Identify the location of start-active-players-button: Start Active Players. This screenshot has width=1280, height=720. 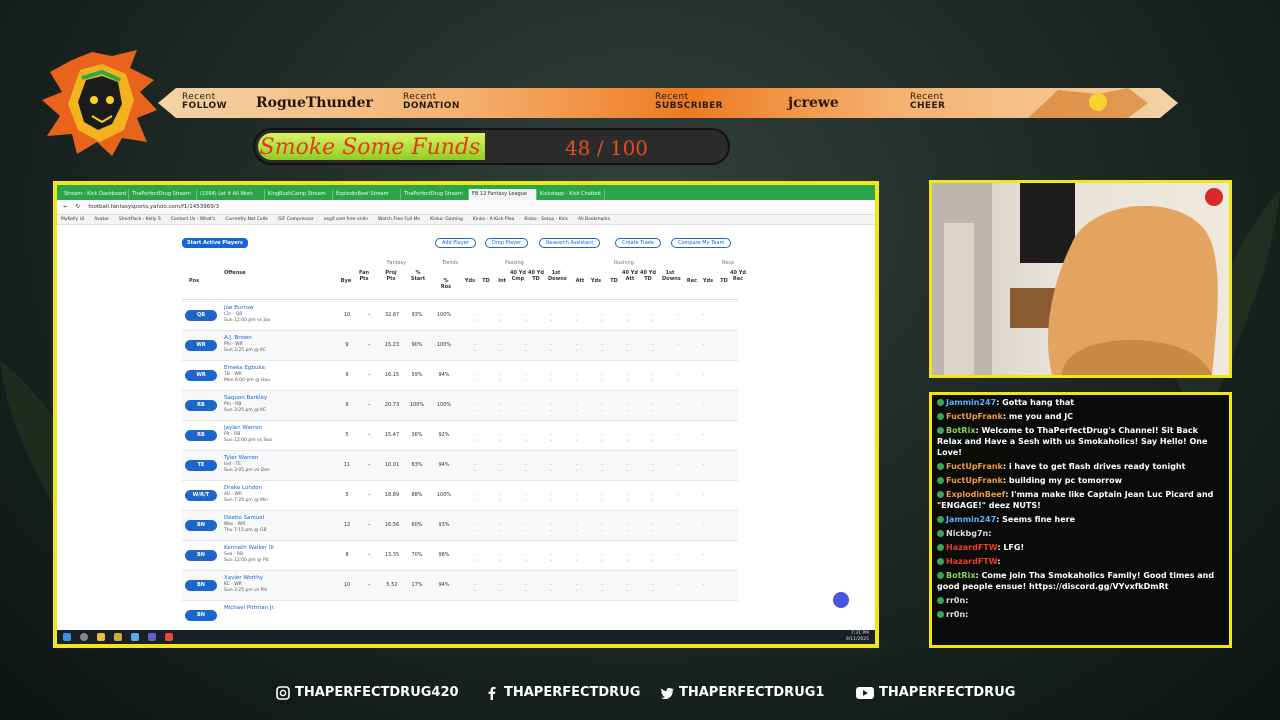
(215, 243).